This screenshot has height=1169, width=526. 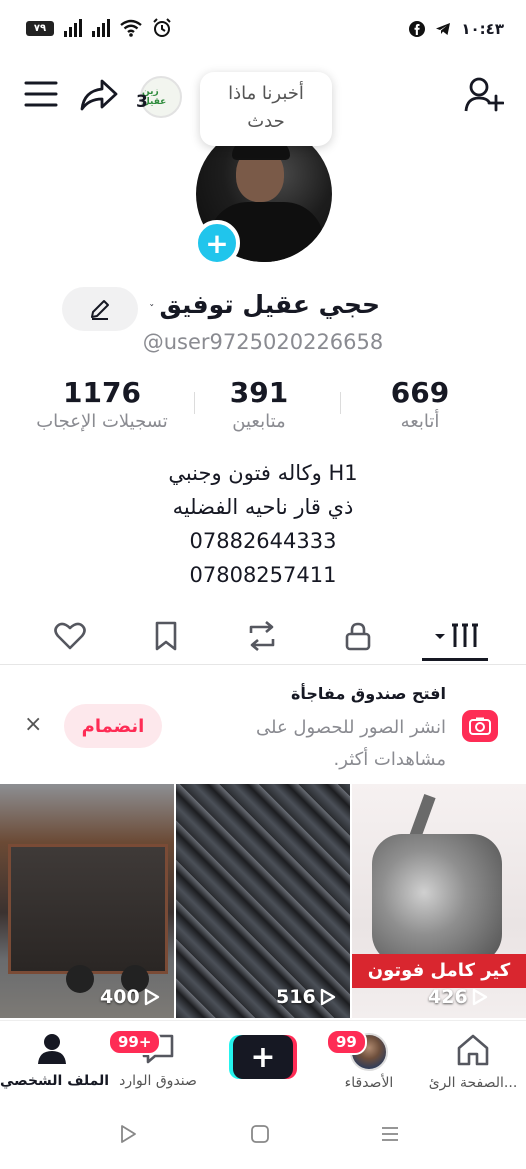 I want to click on profile-name: حجي عقيل توفيق, so click(x=265, y=304).